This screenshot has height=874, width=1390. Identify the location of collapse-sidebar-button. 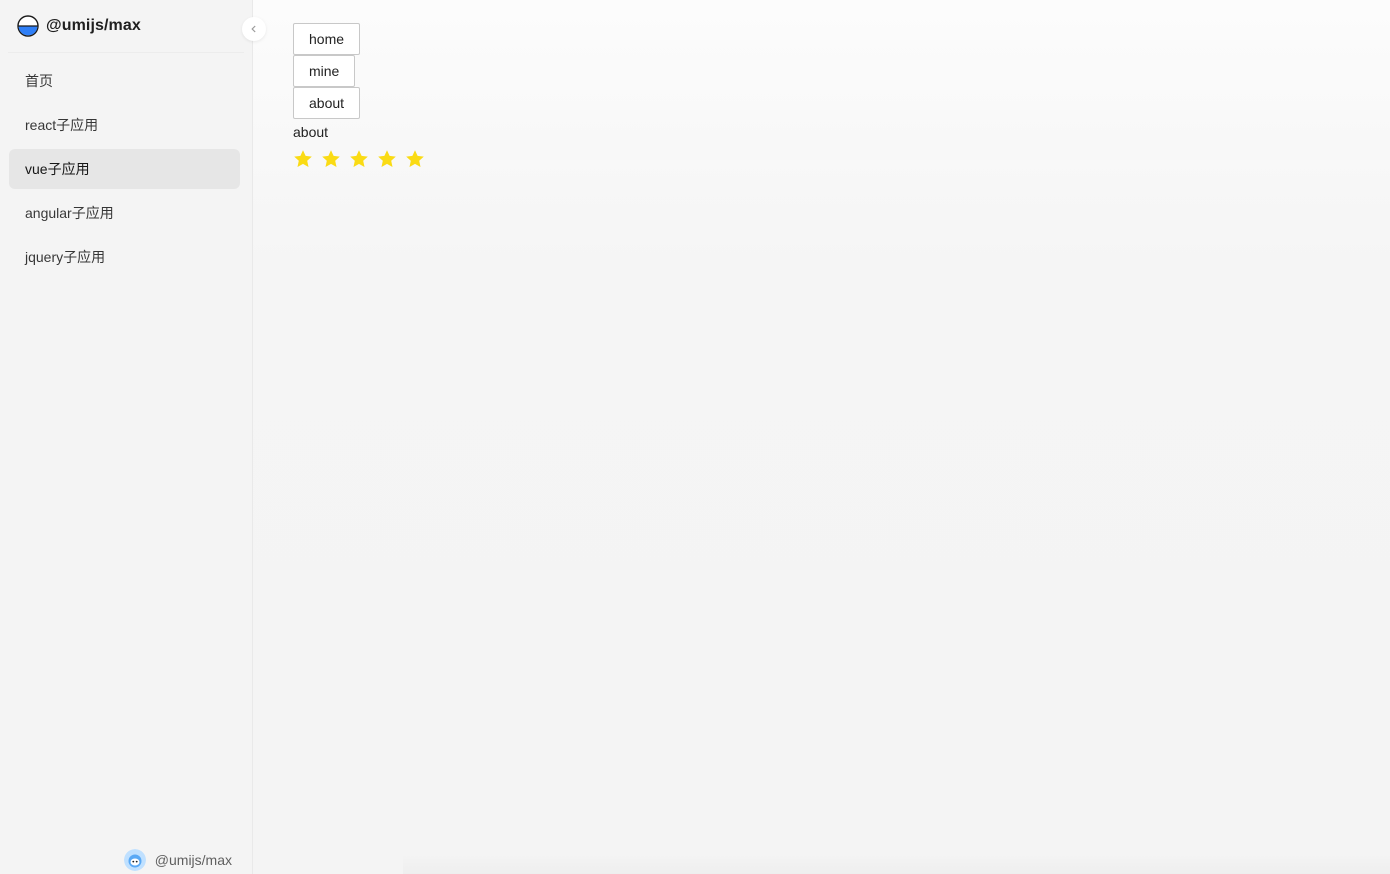
(254, 29).